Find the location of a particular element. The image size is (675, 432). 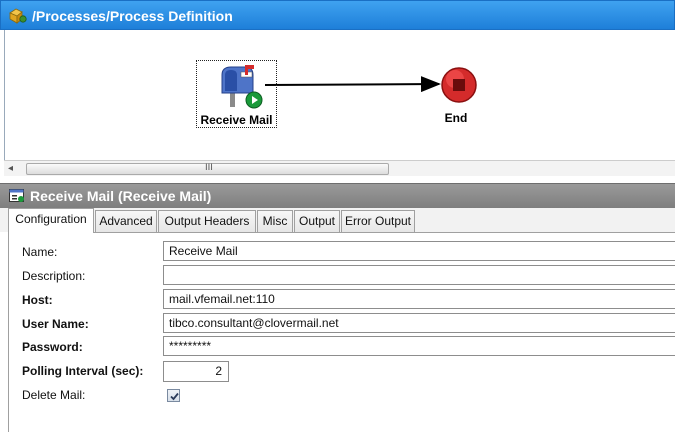

tab-configuration: Configuration is located at coordinates (51, 220).